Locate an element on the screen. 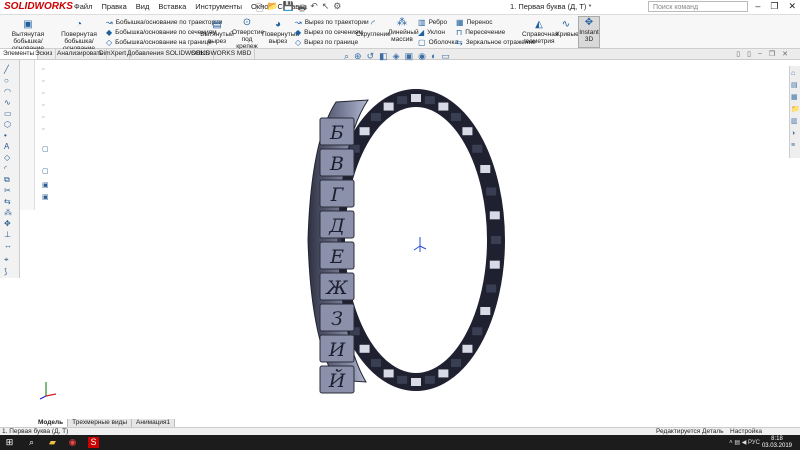 The height and width of the screenshot is (450, 800). document-window-controls: ▯ ▯ – ❐ ✕ is located at coordinates (762, 54).